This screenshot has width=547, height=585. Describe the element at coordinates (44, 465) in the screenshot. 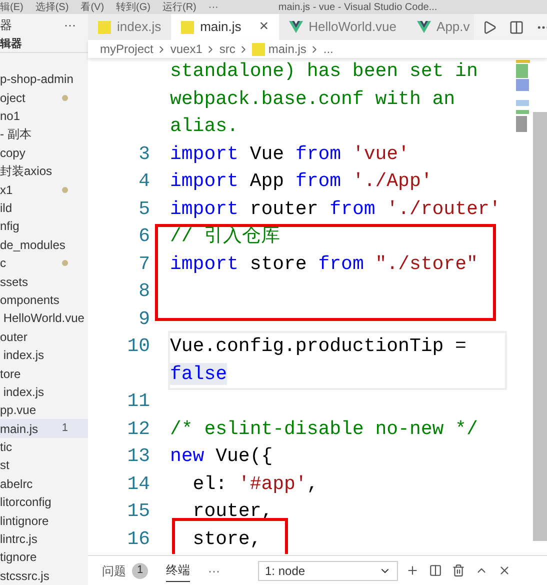

I see `tree-item: st` at that location.